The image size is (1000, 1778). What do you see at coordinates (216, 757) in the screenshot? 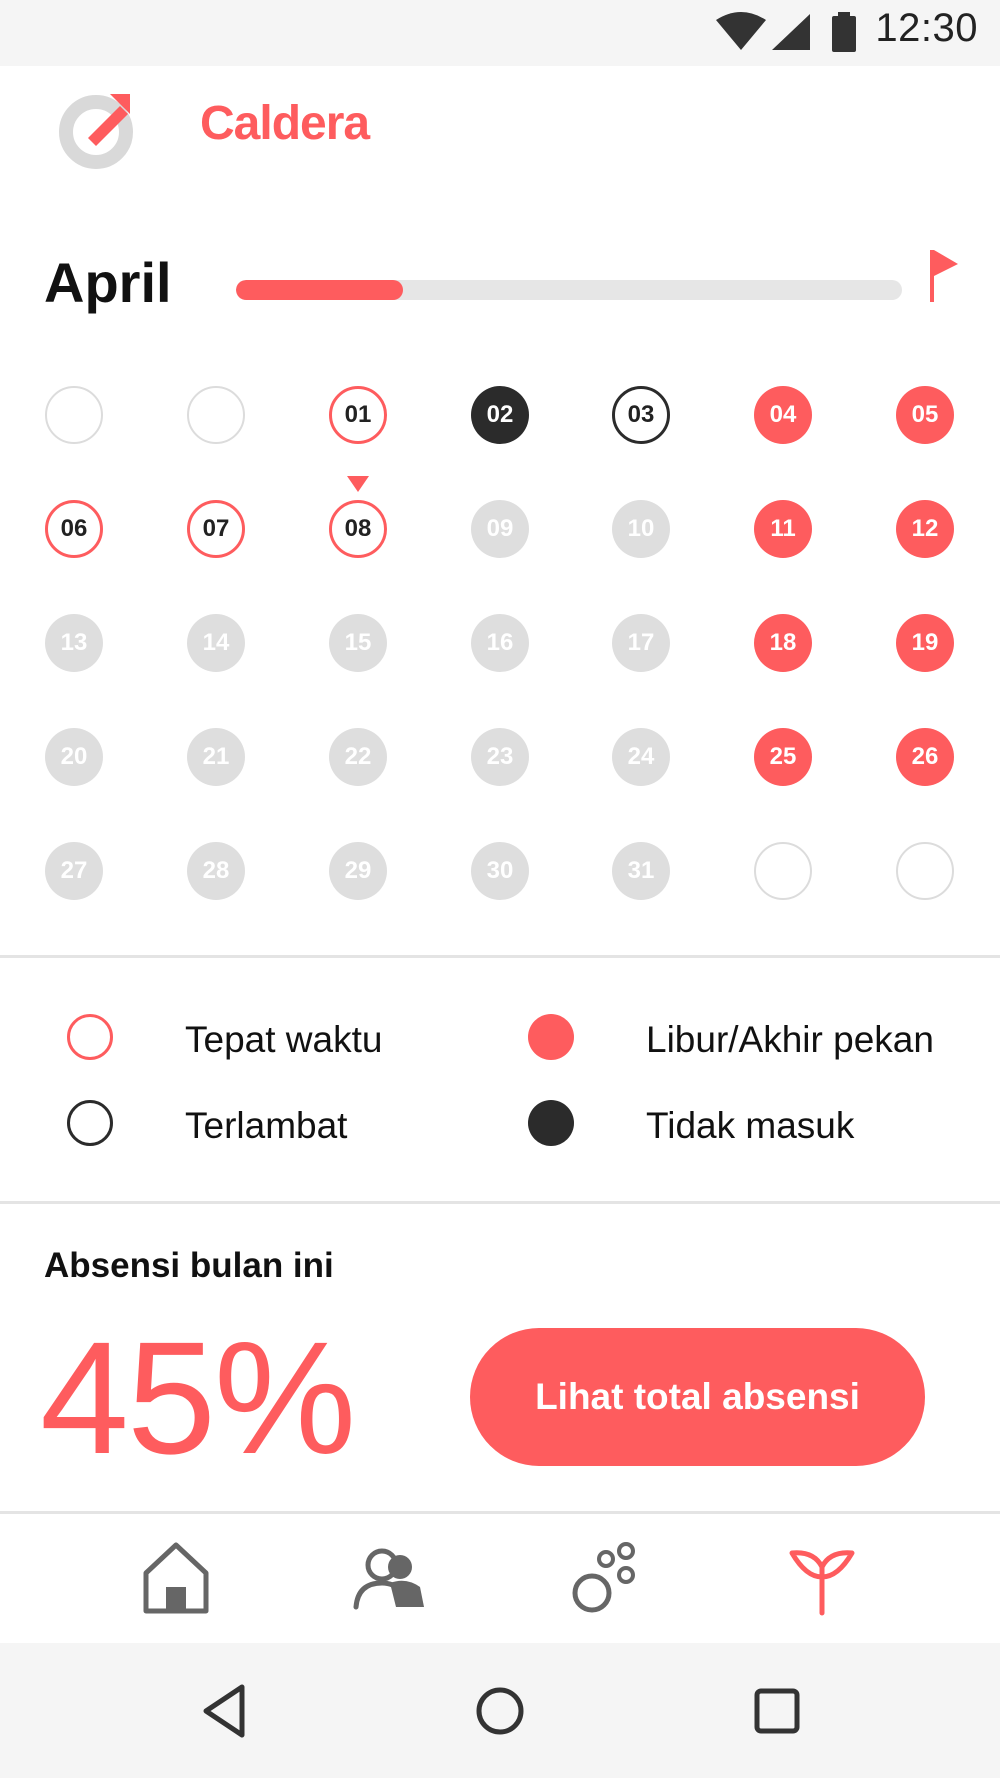
I see `calendar-day-21: 21` at bounding box center [216, 757].